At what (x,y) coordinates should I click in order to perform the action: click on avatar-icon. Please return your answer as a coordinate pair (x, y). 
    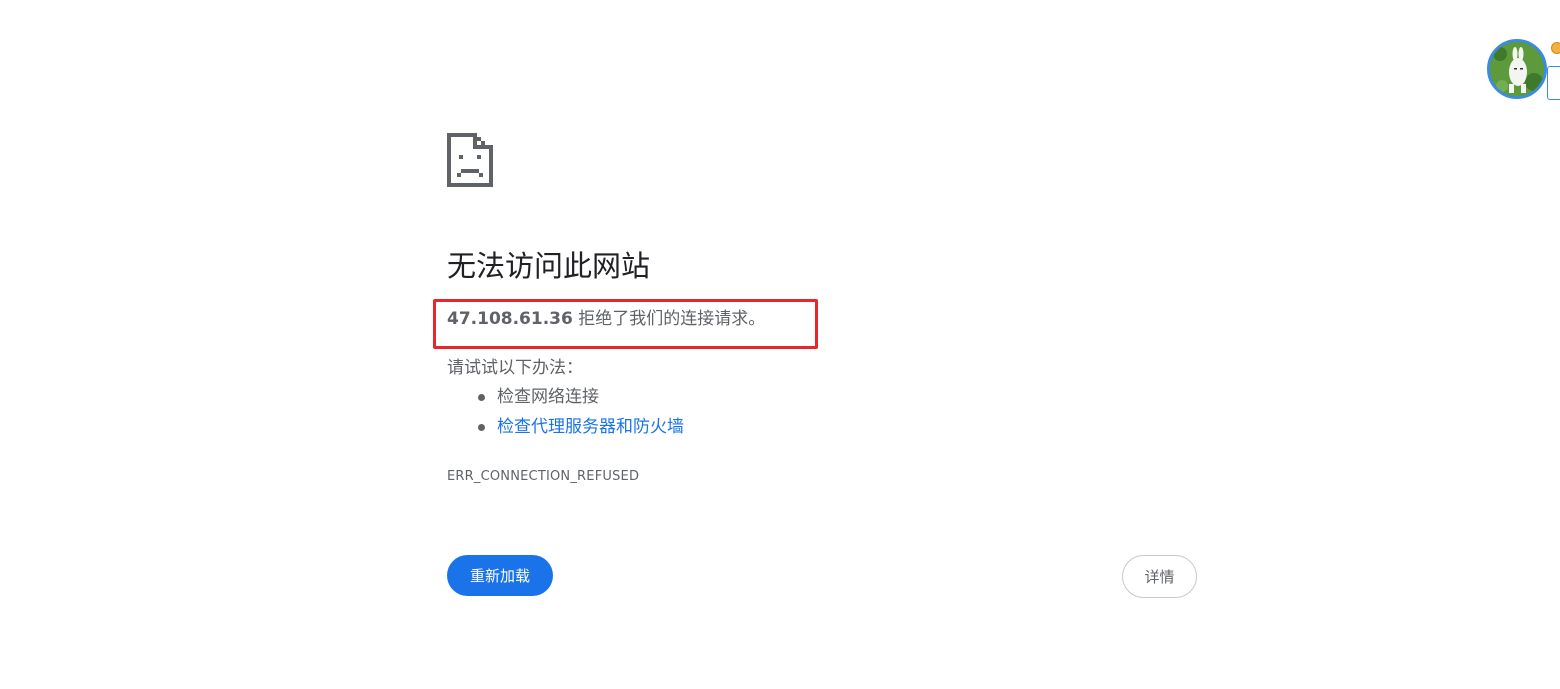
    Looking at the image, I should click on (1517, 69).